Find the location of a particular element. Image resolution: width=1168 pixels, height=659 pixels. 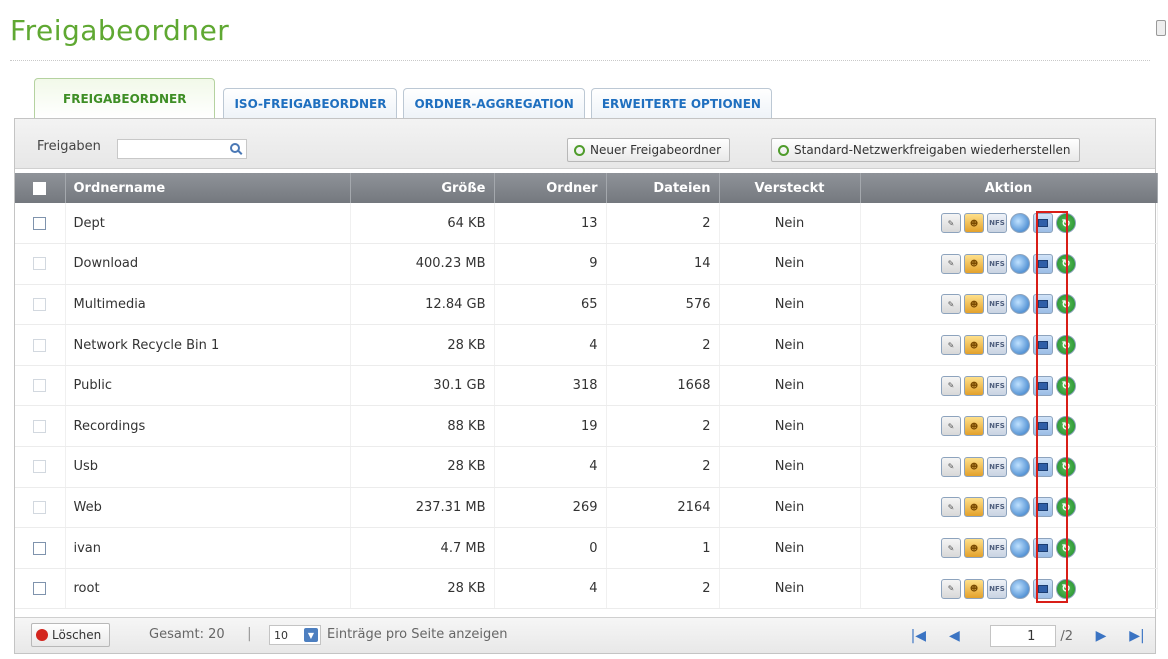

column-header-files: Dateien is located at coordinates (663, 188).